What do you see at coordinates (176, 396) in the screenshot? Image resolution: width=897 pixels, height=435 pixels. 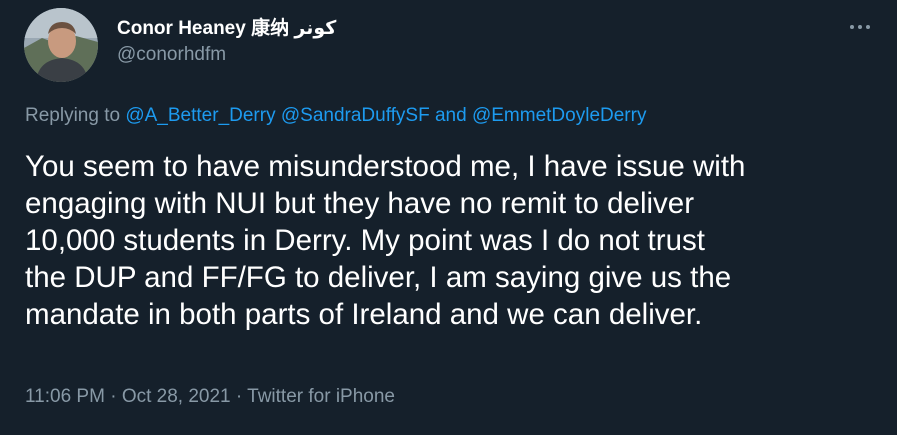 I see `tweet-date: Oct 28, 2021` at bounding box center [176, 396].